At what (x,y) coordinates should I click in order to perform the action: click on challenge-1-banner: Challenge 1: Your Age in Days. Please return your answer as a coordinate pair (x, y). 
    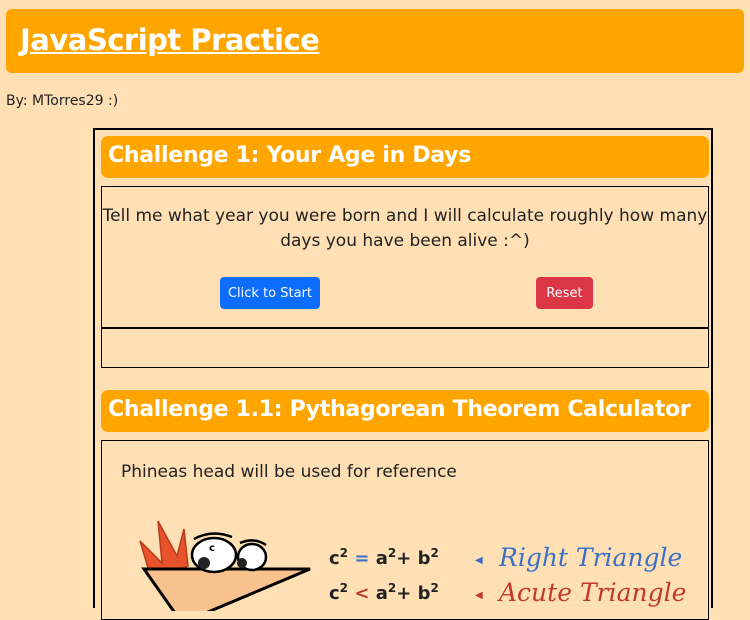
    Looking at the image, I should click on (405, 157).